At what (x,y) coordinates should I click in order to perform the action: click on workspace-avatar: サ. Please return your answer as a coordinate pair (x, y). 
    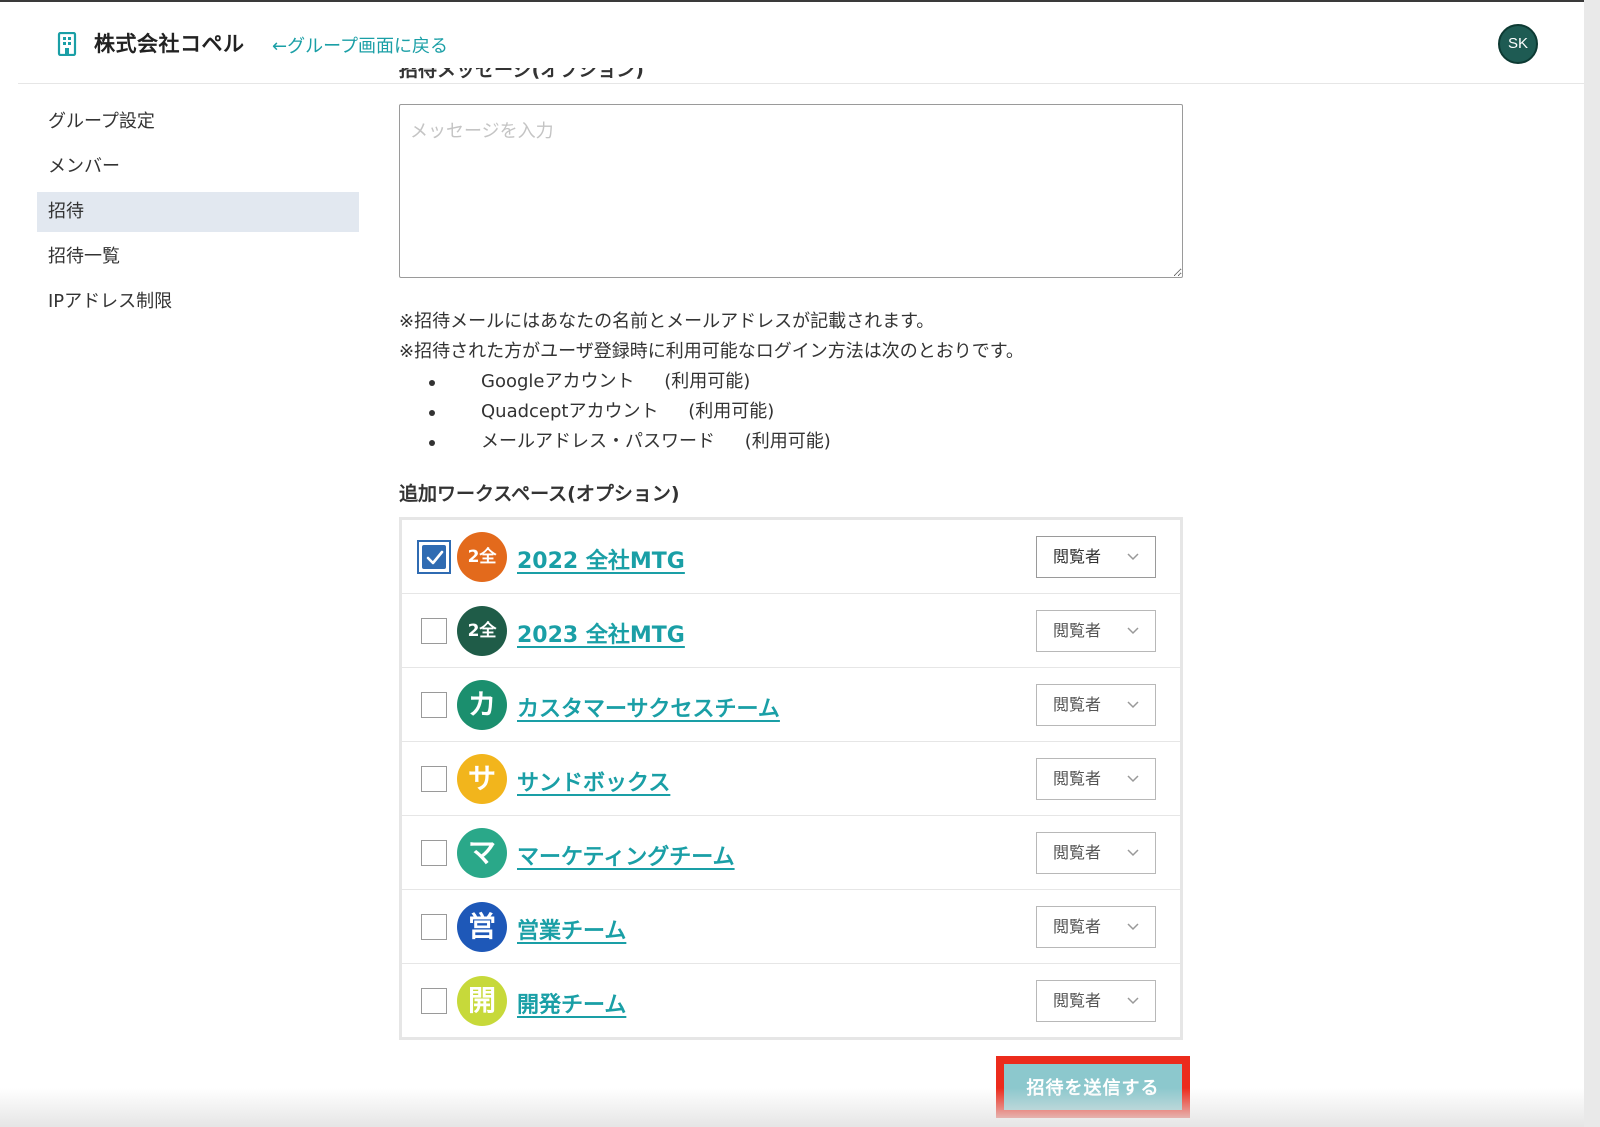
    Looking at the image, I should click on (482, 779).